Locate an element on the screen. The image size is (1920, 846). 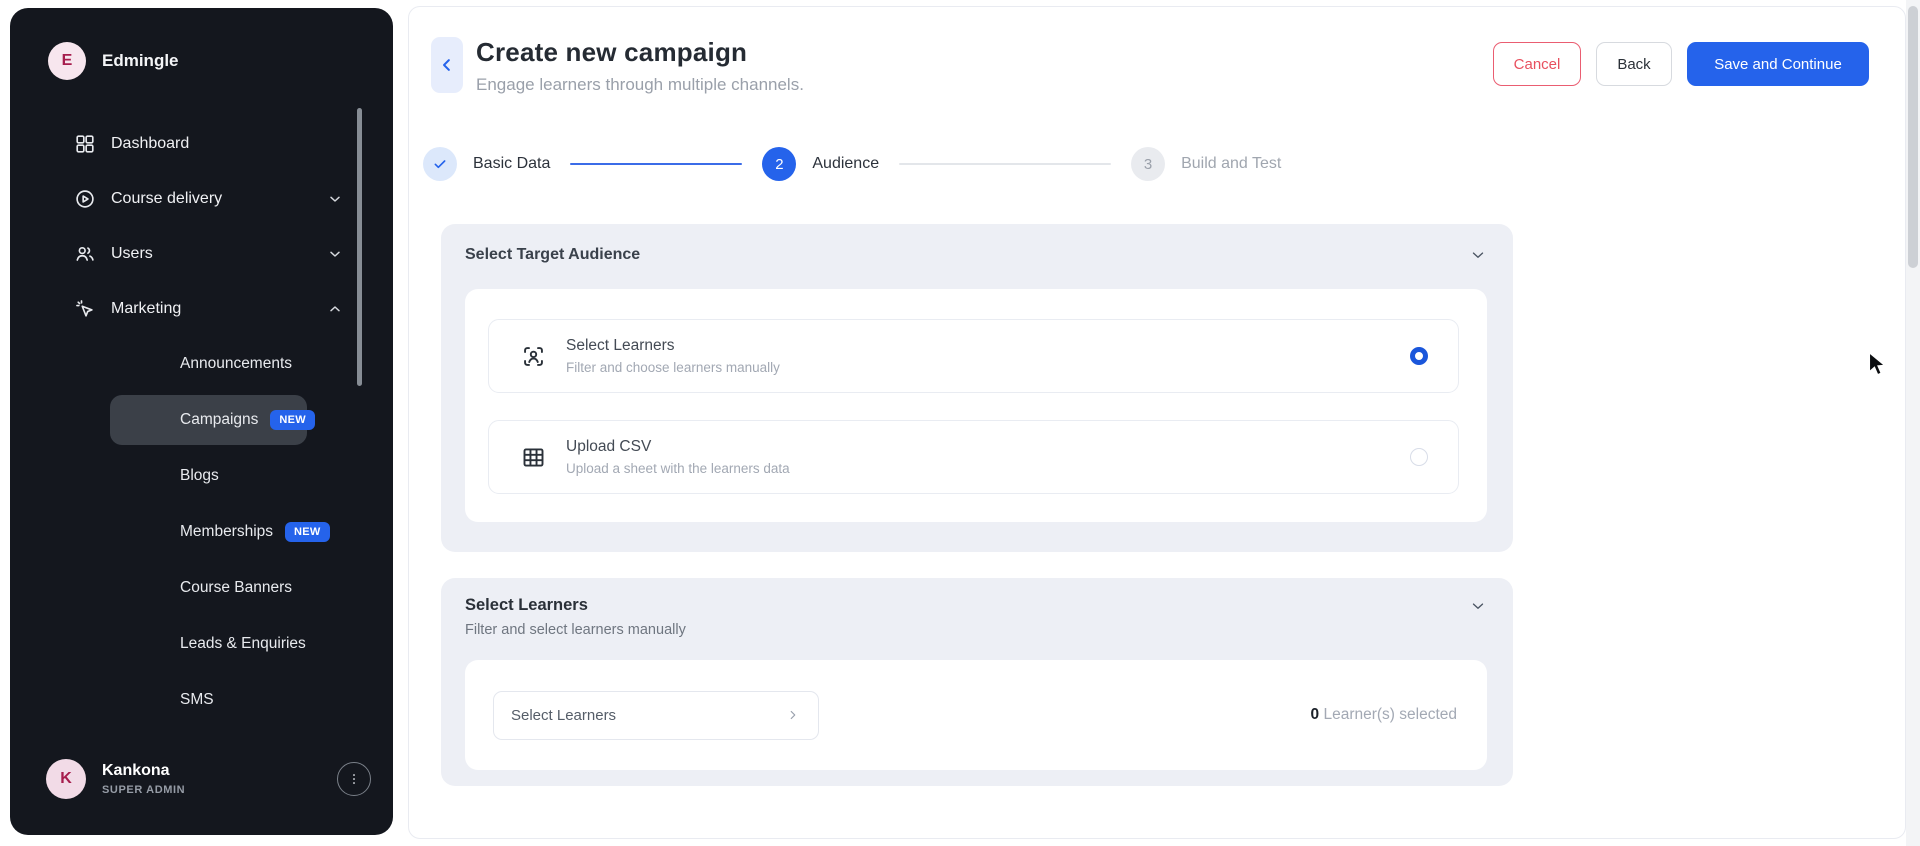
chevron-right-icon is located at coordinates (793, 715).